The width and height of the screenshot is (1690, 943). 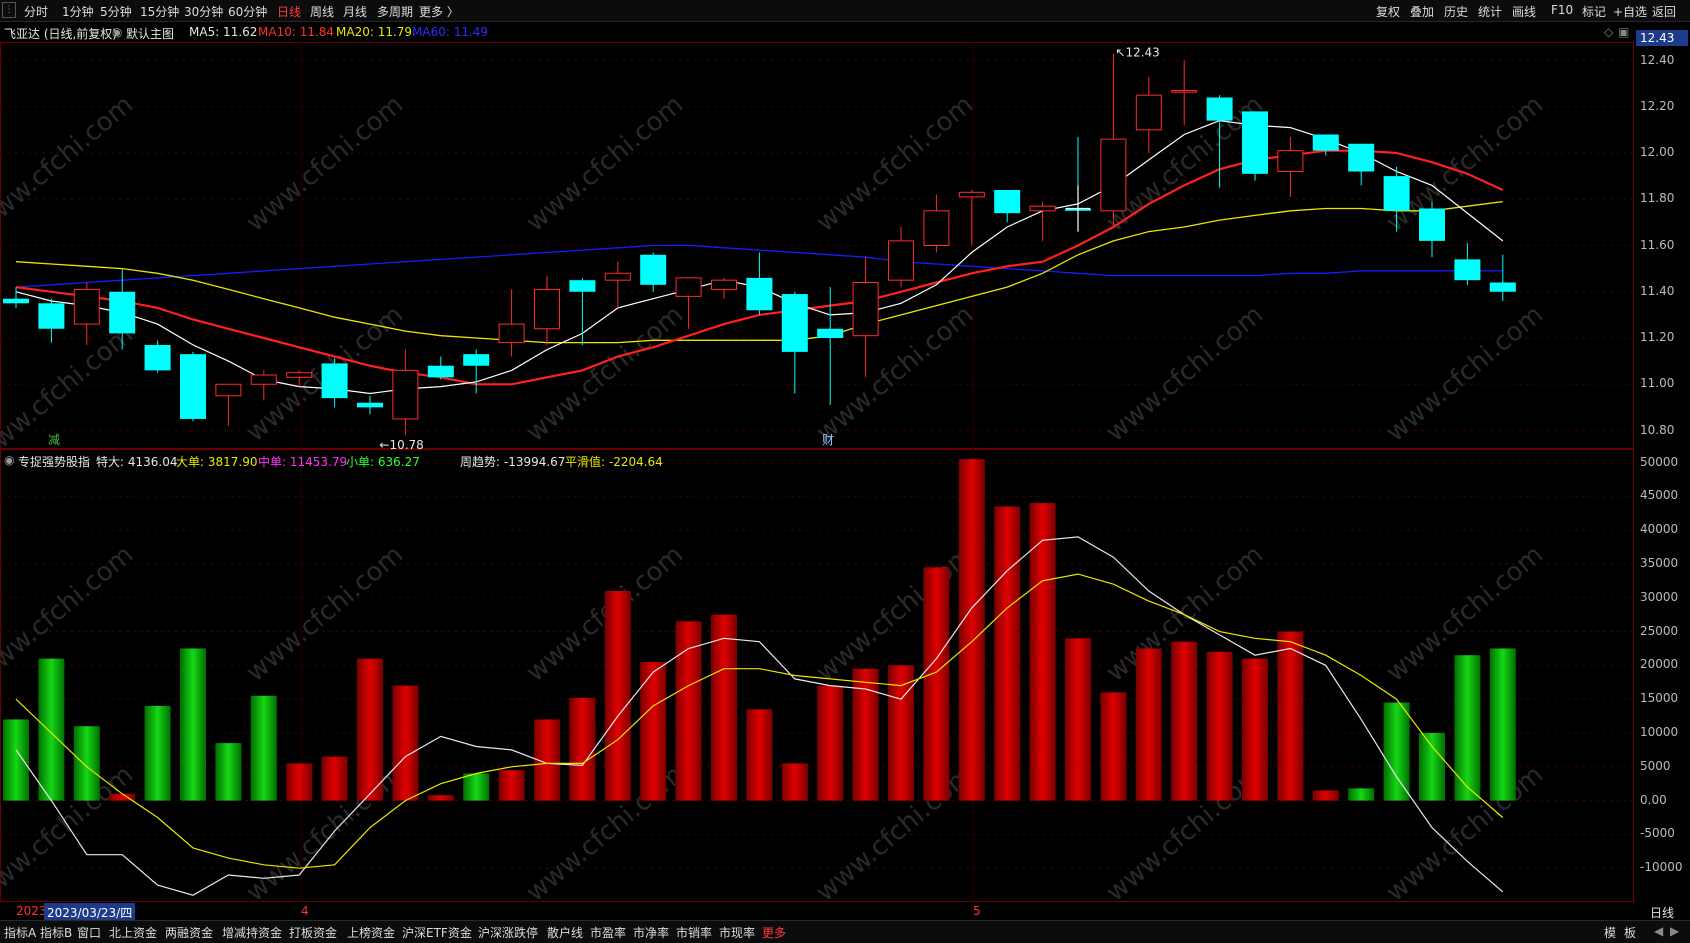 What do you see at coordinates (289, 11) in the screenshot?
I see `period-tab-6: 日线` at bounding box center [289, 11].